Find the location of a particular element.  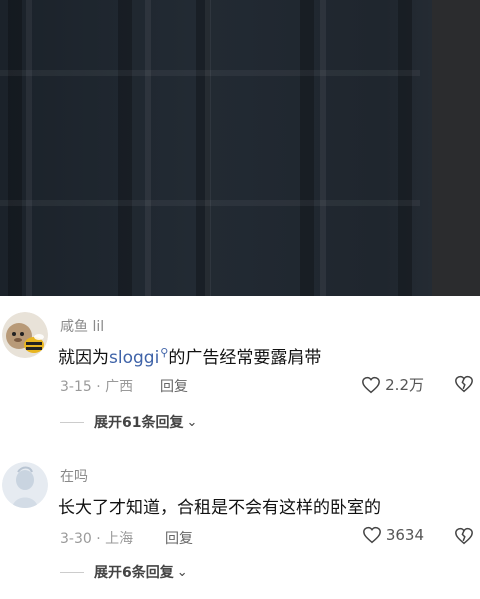

username: 咸鱼 lil is located at coordinates (82, 326).